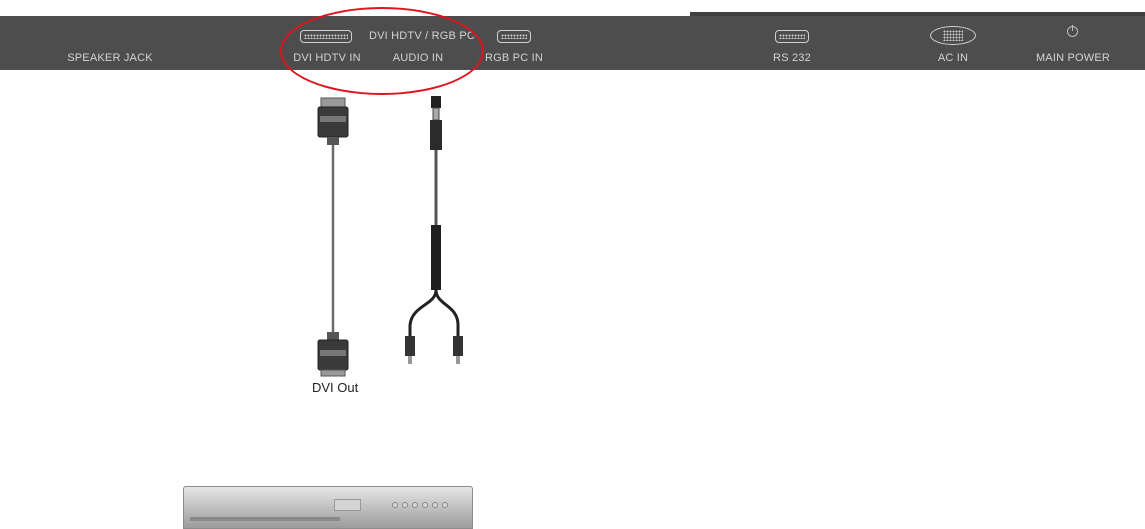 This screenshot has height=529, width=1145. Describe the element at coordinates (328, 507) in the screenshot. I see `dvd-player` at that location.